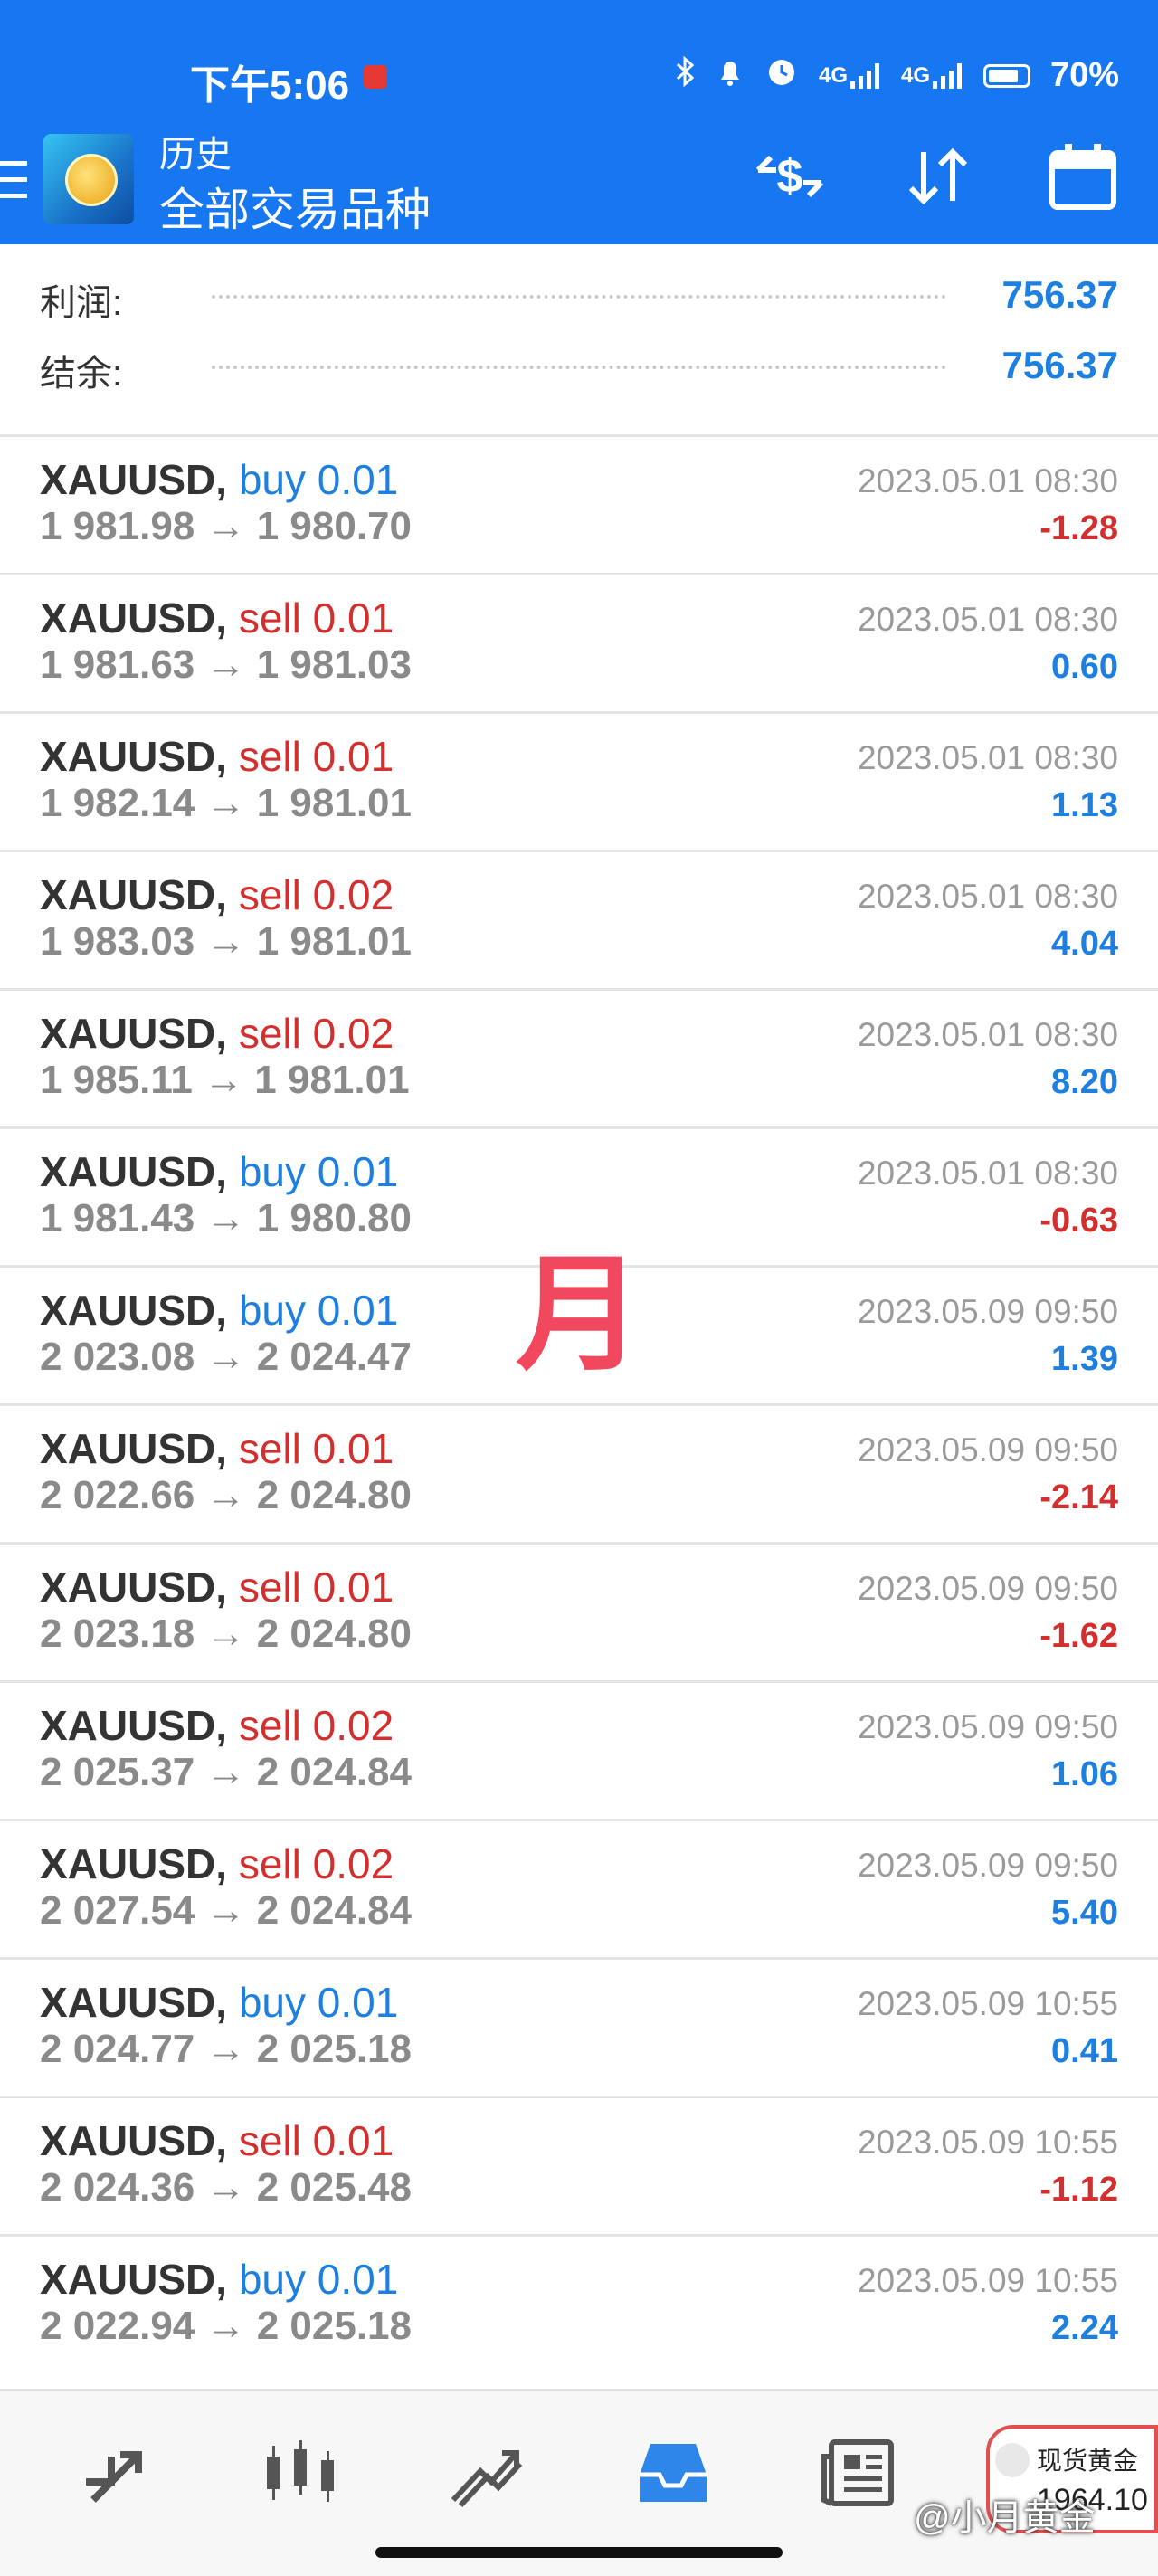 Image resolution: width=1158 pixels, height=2576 pixels. I want to click on trade-profit: 1.13, so click(1084, 805).